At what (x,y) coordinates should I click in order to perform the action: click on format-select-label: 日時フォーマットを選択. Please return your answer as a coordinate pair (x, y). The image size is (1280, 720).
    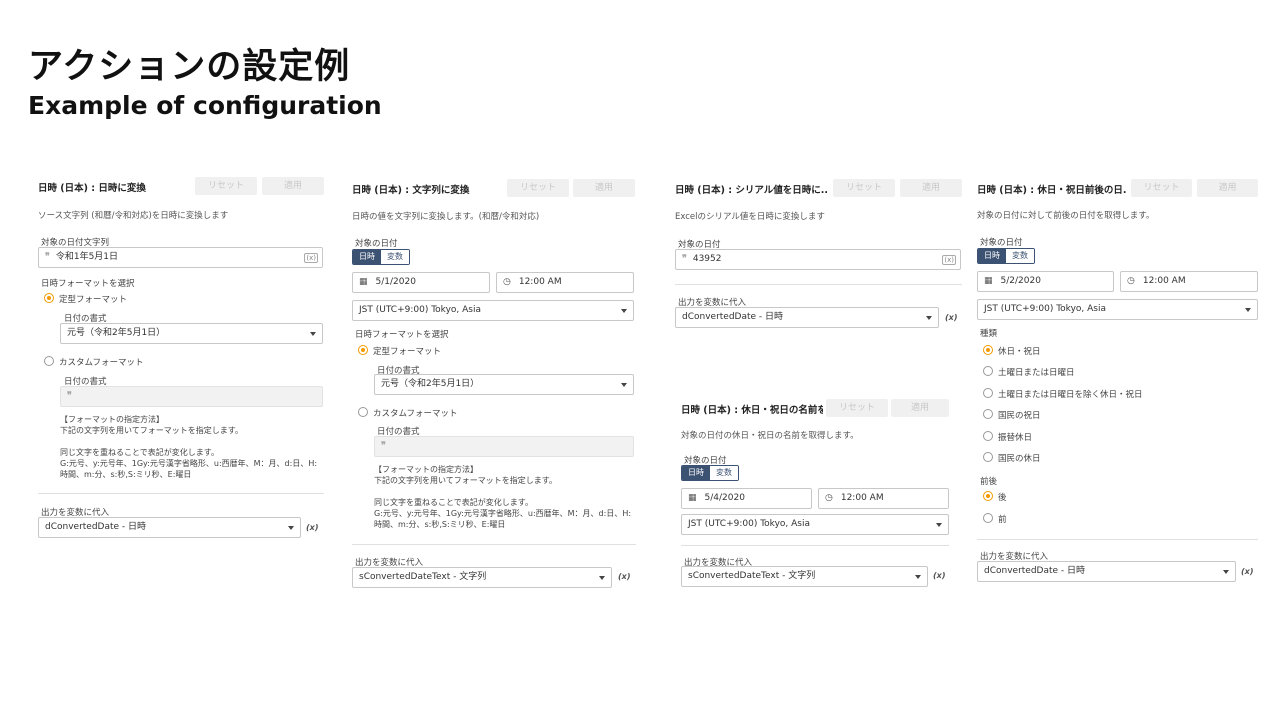
    Looking at the image, I should click on (88, 284).